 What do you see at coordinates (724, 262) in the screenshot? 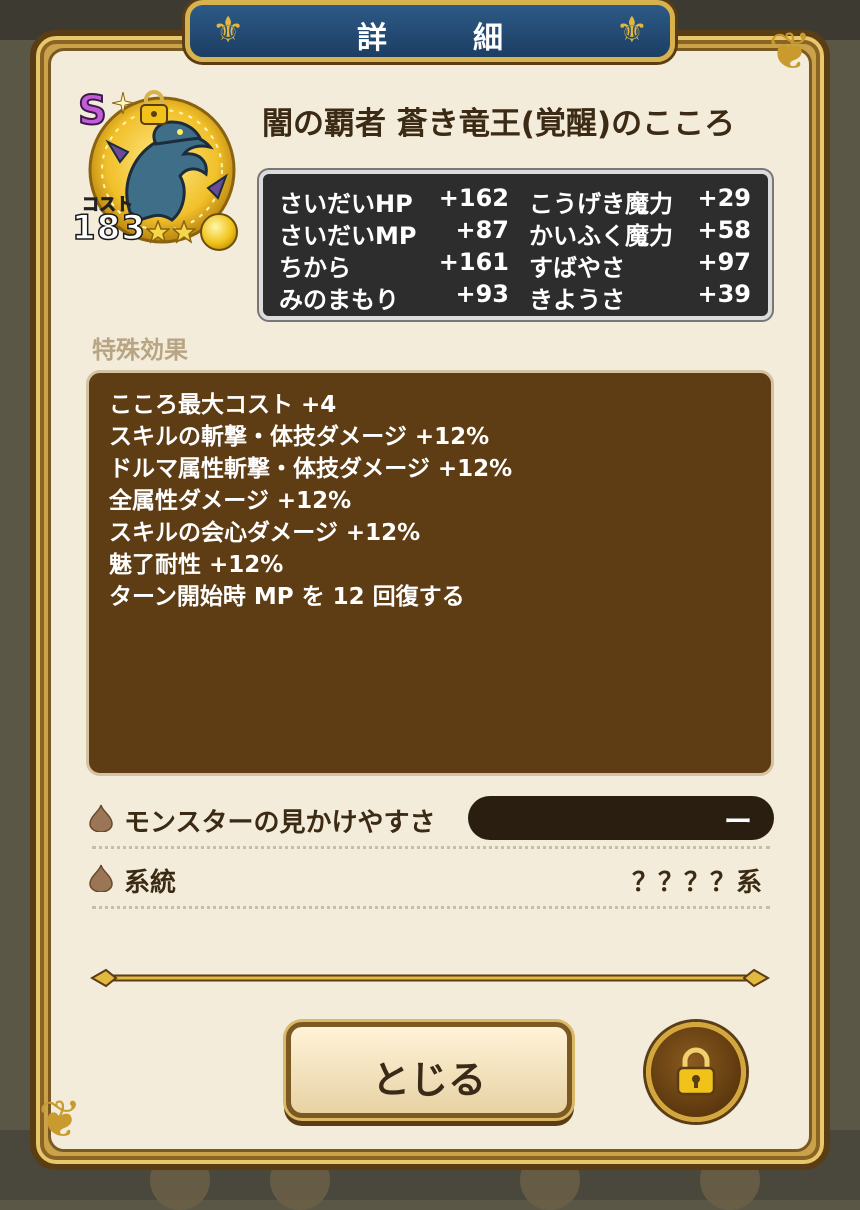
I see `stat-value: +97` at bounding box center [724, 262].